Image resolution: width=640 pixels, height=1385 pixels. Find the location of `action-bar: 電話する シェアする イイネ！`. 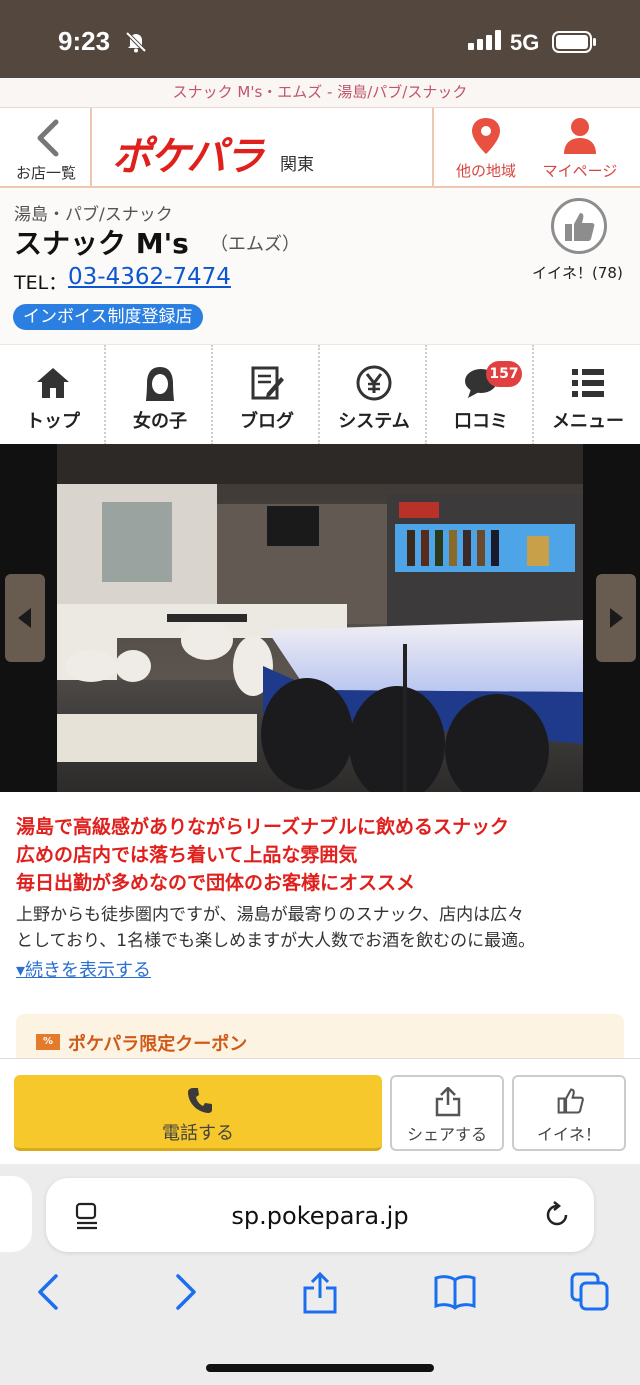

action-bar: 電話する シェアする イイネ！ is located at coordinates (320, 1111).